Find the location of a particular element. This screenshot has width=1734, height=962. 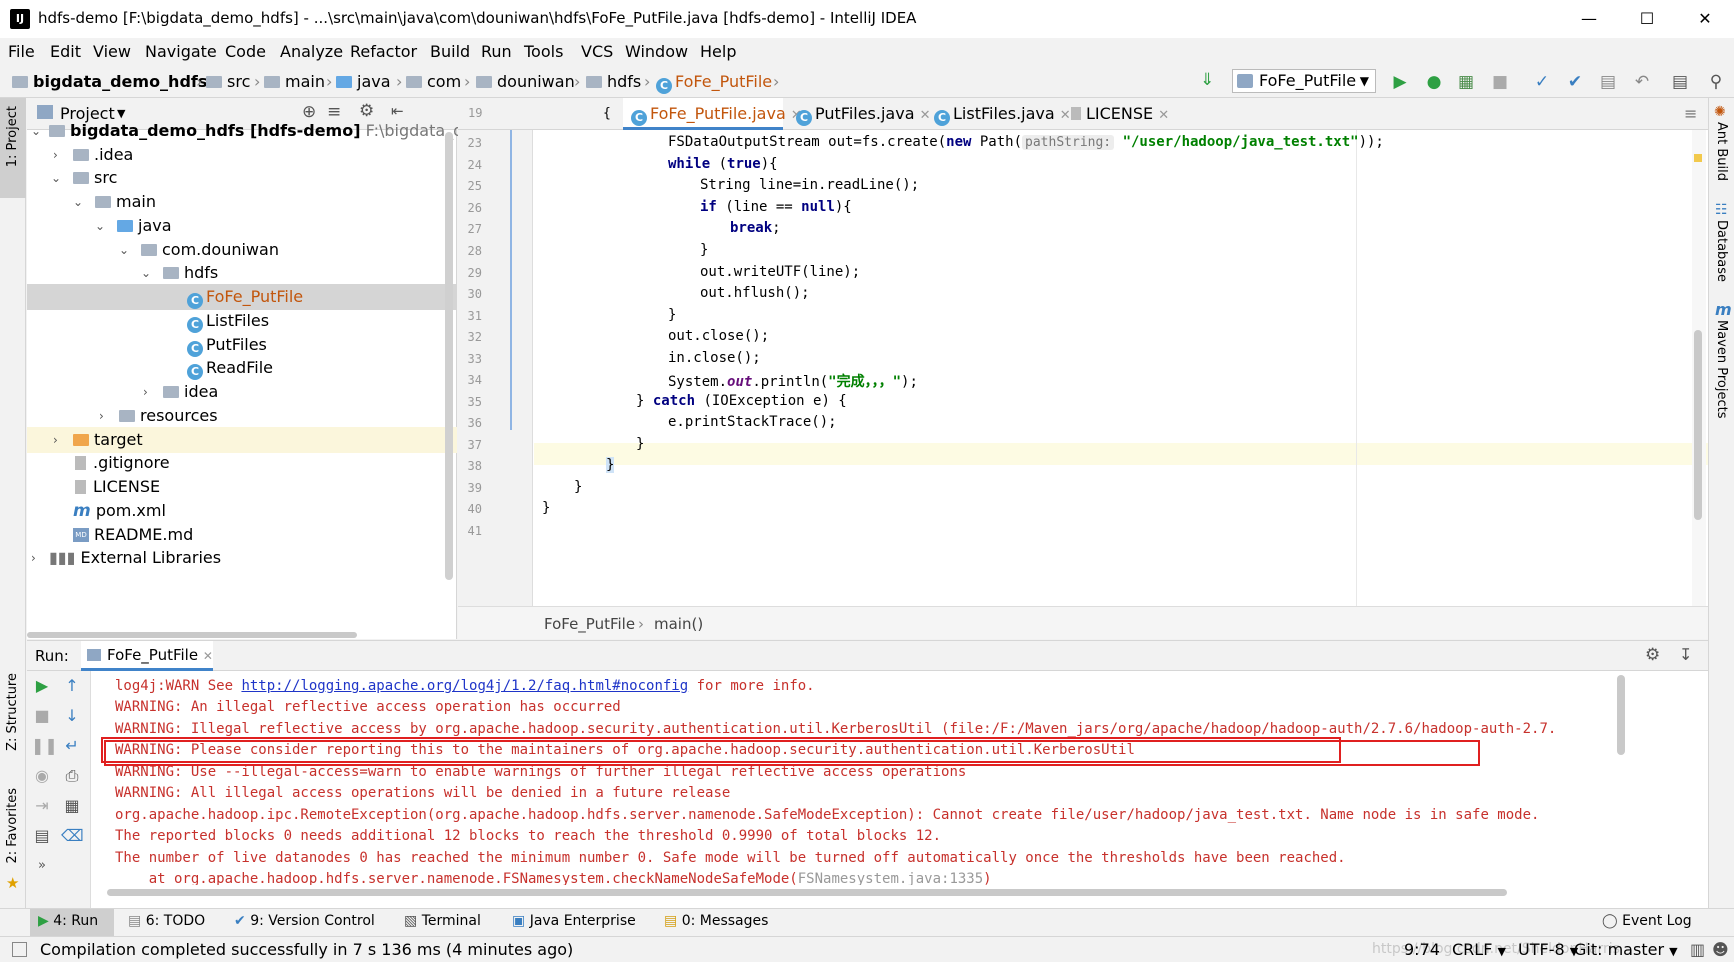

minimize-icon: — is located at coordinates (1589, 19).